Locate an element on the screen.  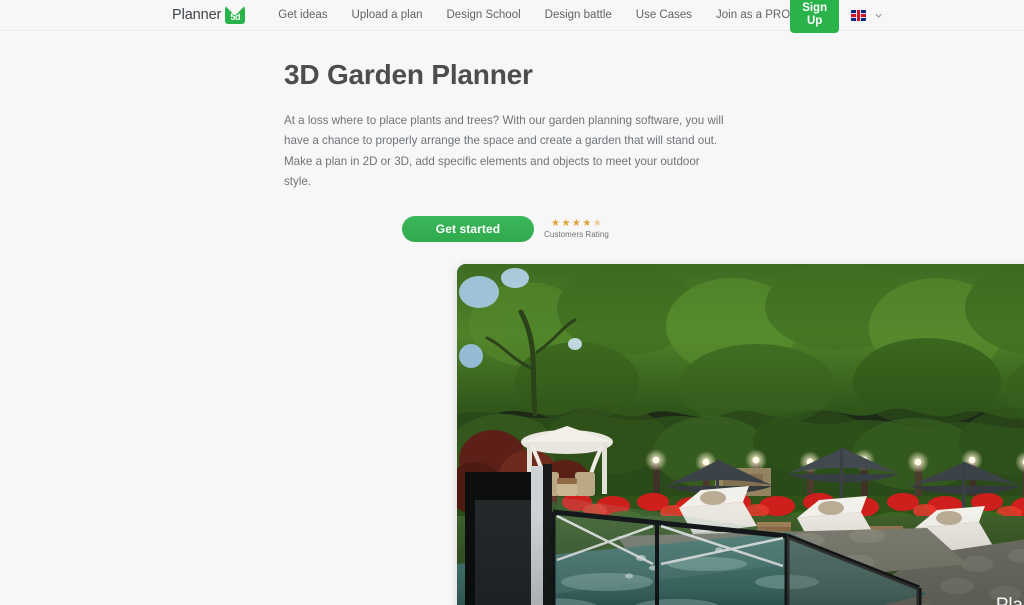
logo-badge-text: 5d is located at coordinates (235, 17).